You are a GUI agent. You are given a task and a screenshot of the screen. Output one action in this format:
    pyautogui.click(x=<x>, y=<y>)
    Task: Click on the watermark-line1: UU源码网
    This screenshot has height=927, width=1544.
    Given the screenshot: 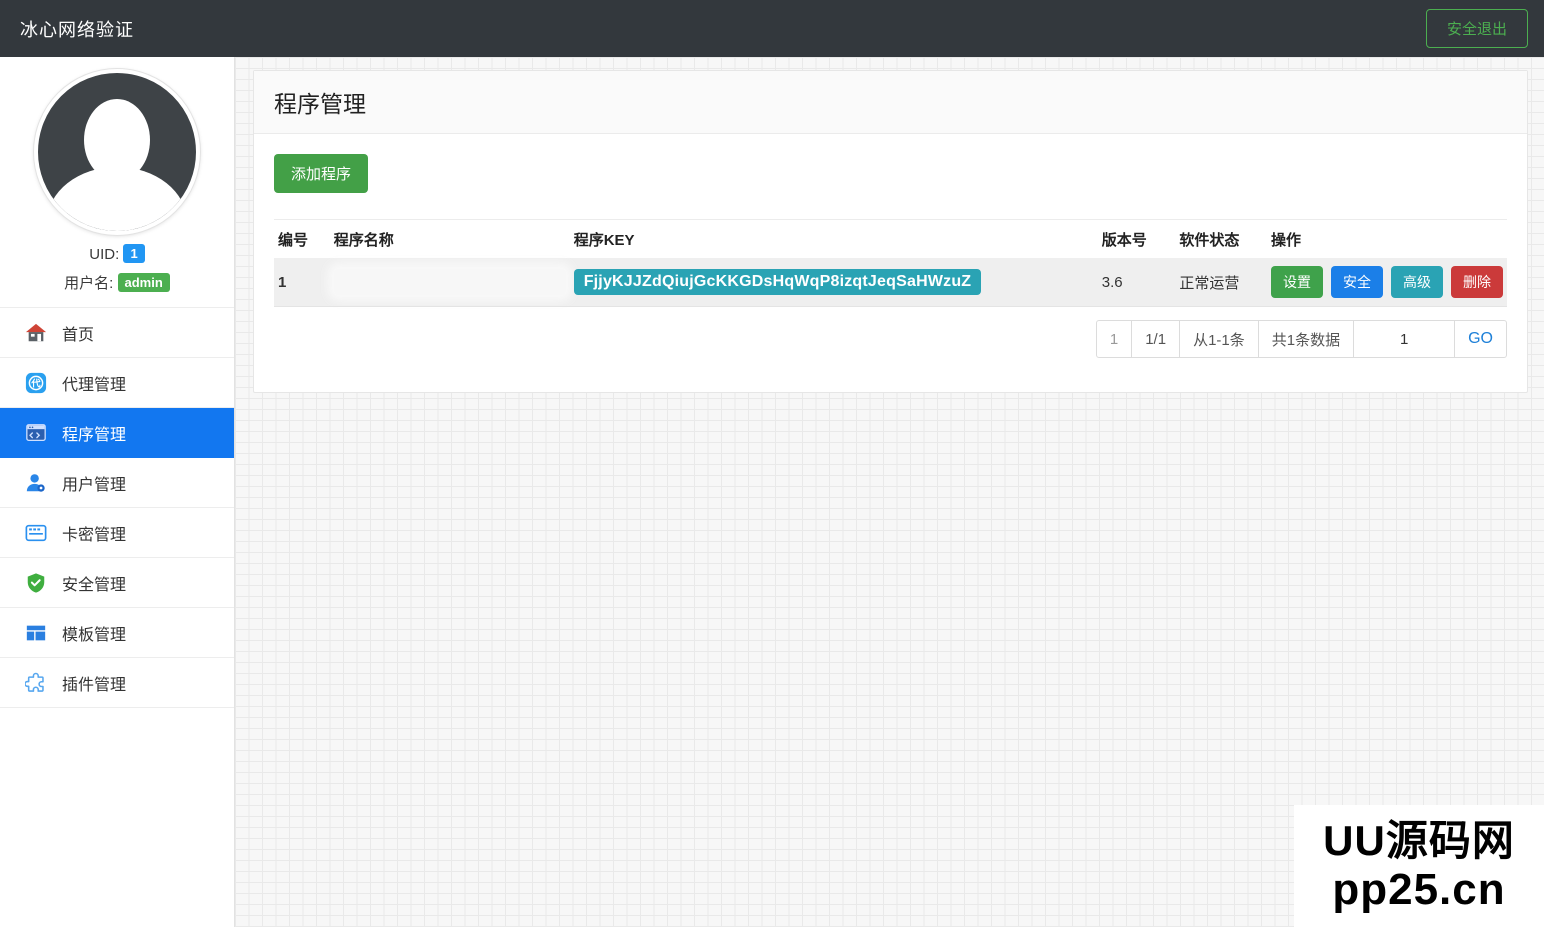 What is the action you would take?
    pyautogui.click(x=1419, y=840)
    